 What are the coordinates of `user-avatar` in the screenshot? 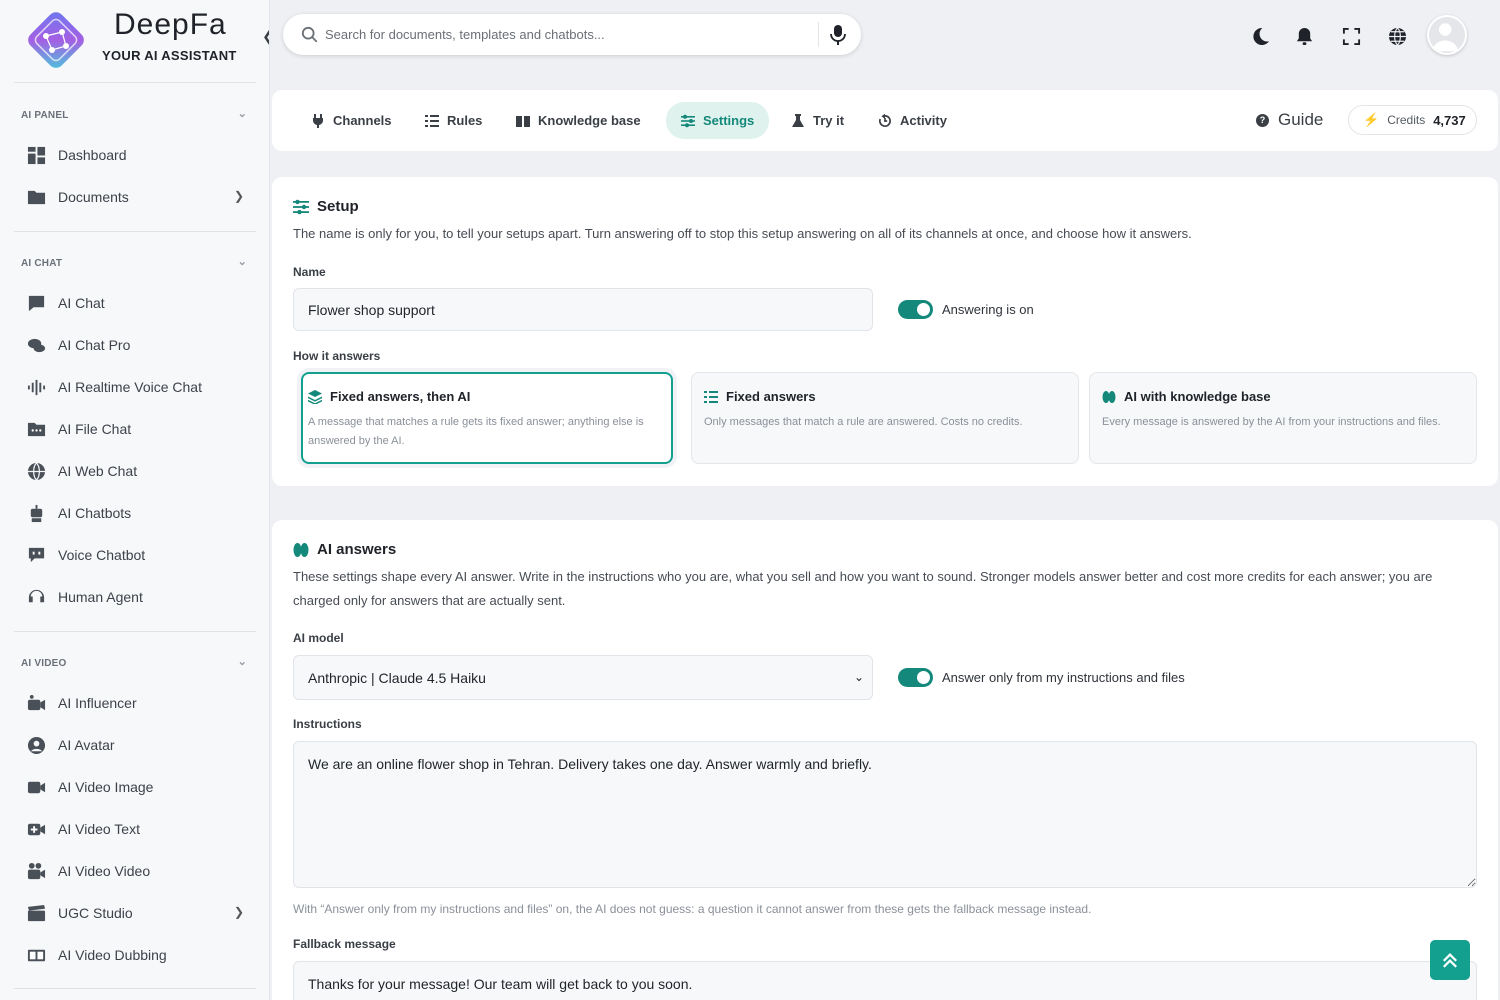 It's located at (1447, 35).